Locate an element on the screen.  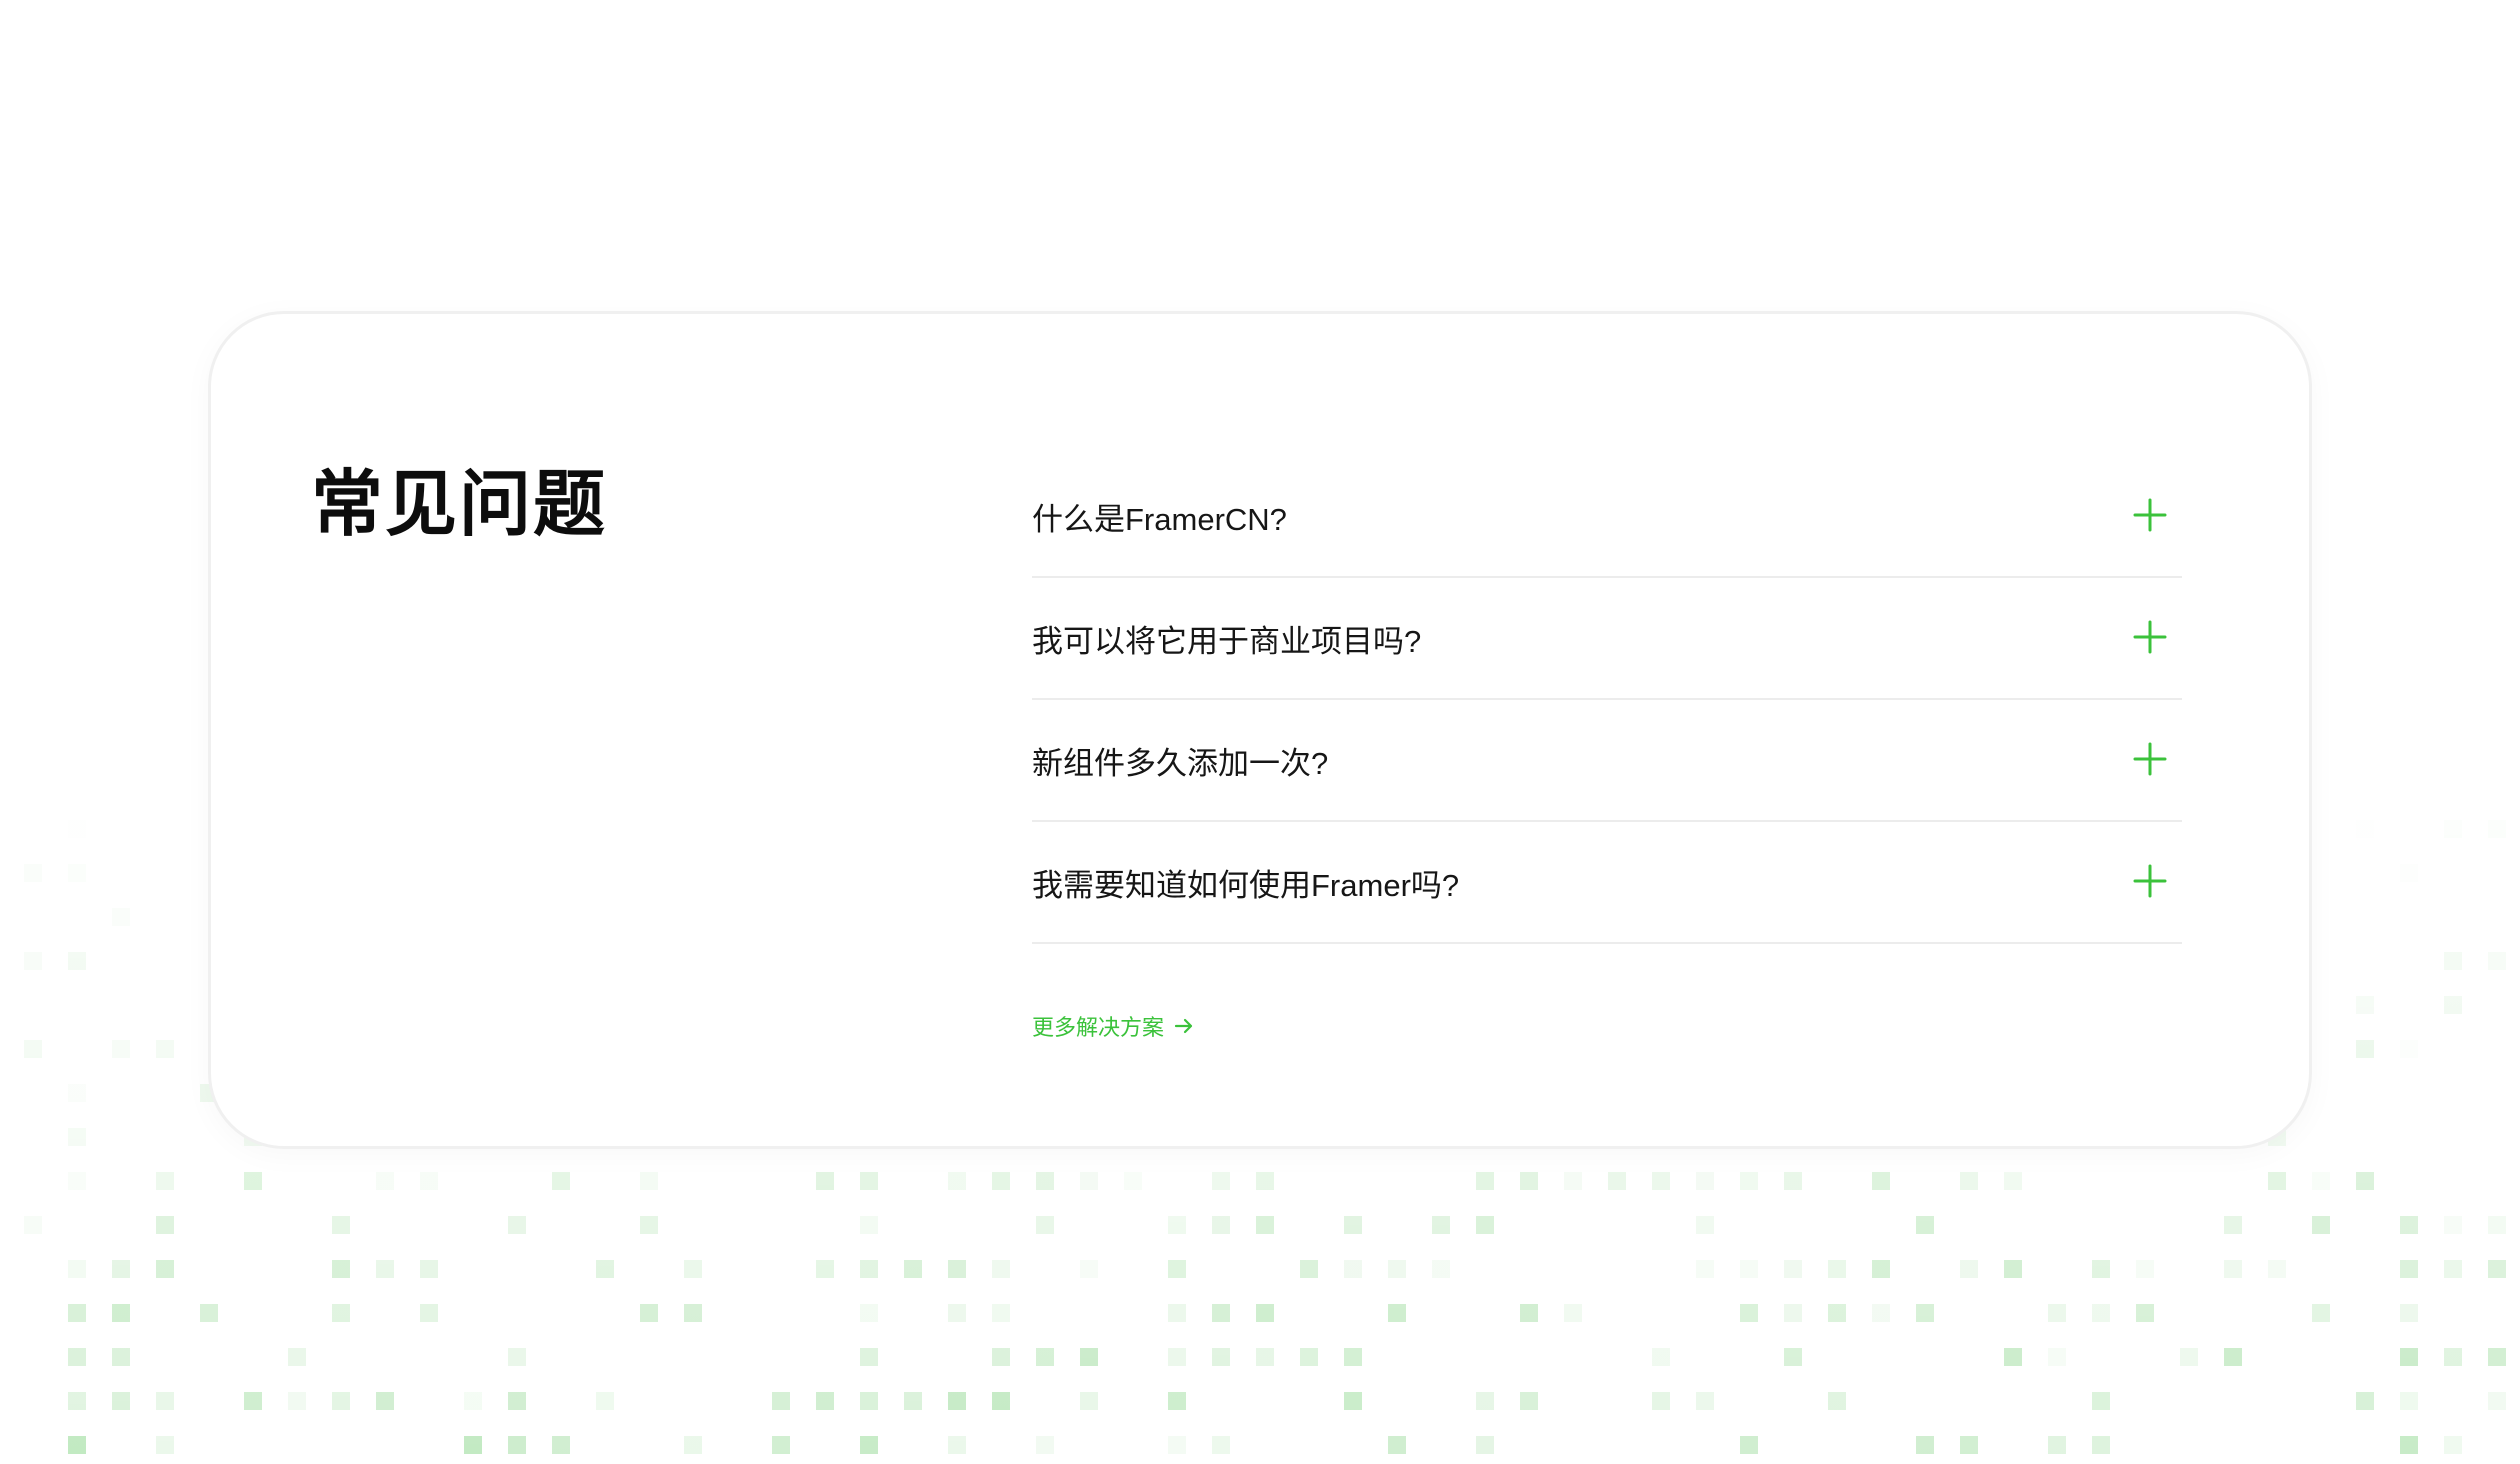
arrow-right-icon is located at coordinates (1183, 1026).